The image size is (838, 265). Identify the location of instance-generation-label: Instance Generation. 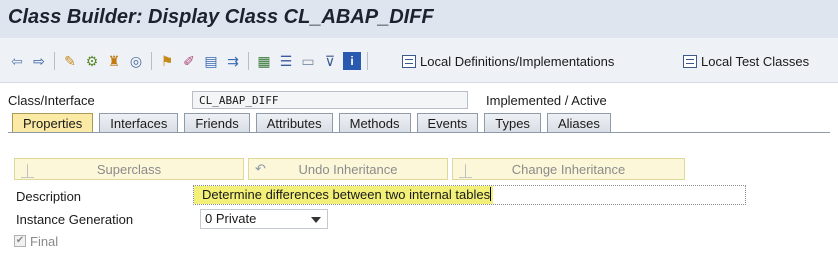
(75, 219).